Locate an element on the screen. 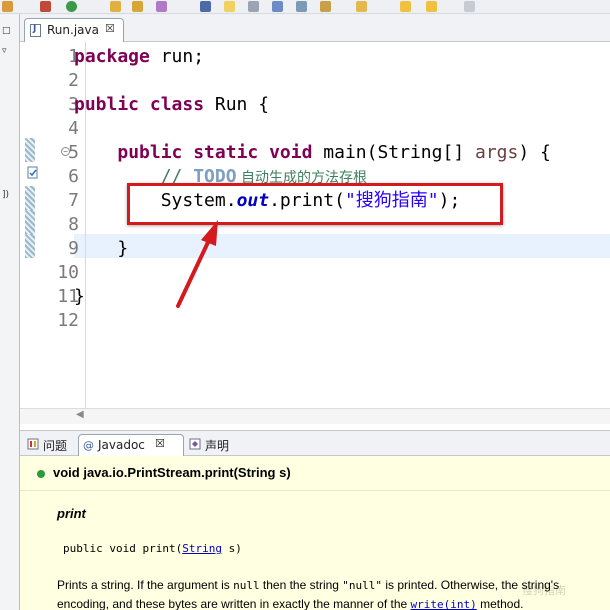  code-text-segment: s) is located at coordinates (231, 548).